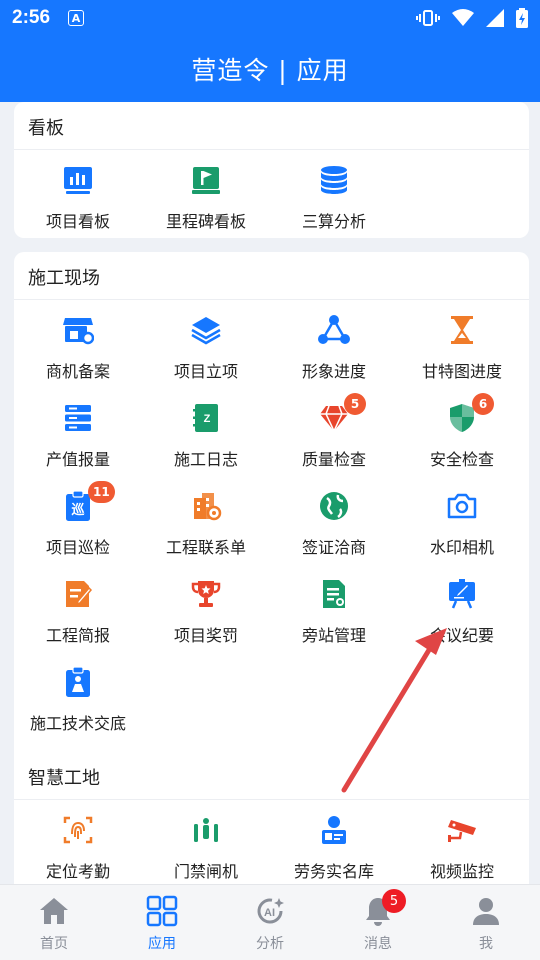 The height and width of the screenshot is (960, 540). Describe the element at coordinates (428, 18) in the screenshot. I see `vibrate-icon` at that location.